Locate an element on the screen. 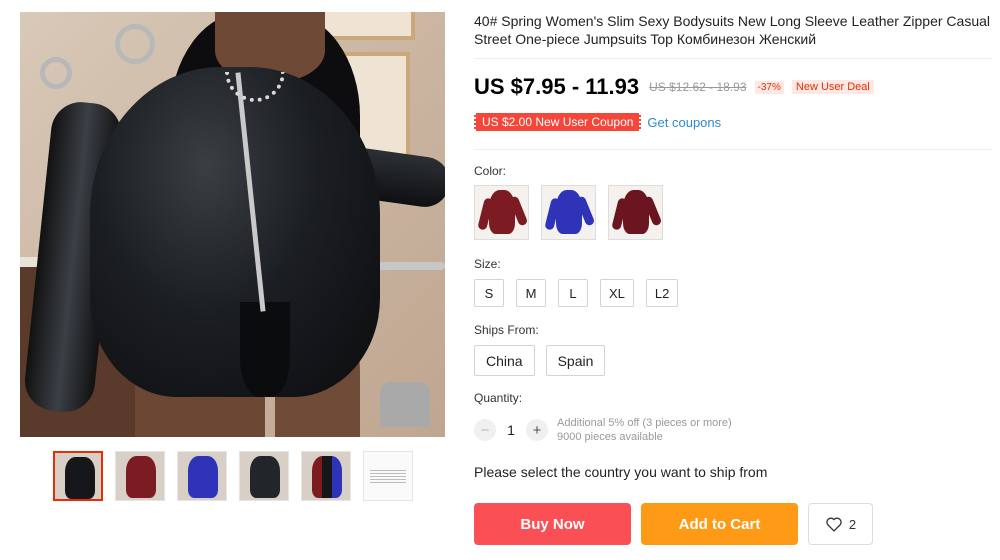 Image resolution: width=1000 pixels, height=560 pixels. wishlist-button: 2 is located at coordinates (840, 524).